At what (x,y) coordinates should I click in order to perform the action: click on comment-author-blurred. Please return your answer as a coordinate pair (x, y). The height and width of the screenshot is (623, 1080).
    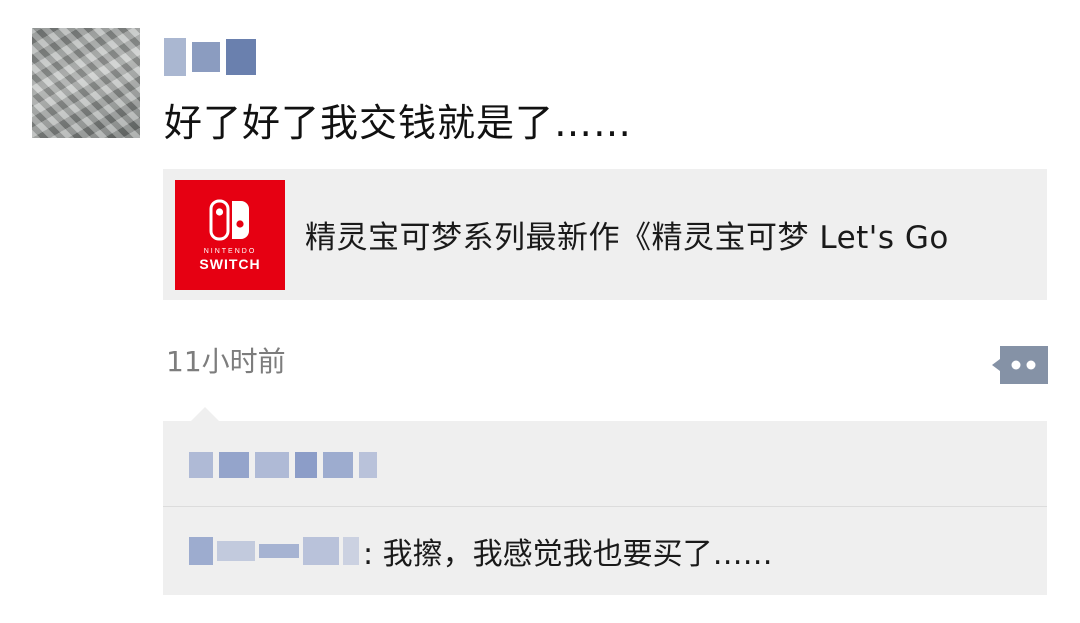
    Looking at the image, I should click on (274, 551).